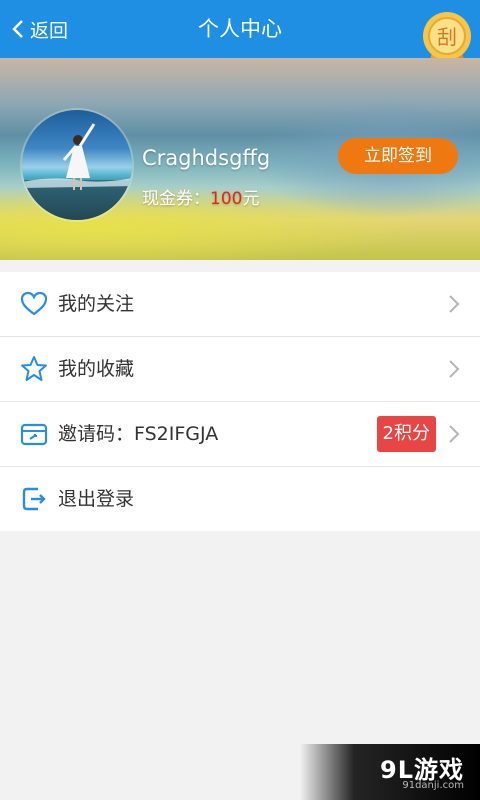  What do you see at coordinates (406, 434) in the screenshot?
I see `points-badge: 2积分` at bounding box center [406, 434].